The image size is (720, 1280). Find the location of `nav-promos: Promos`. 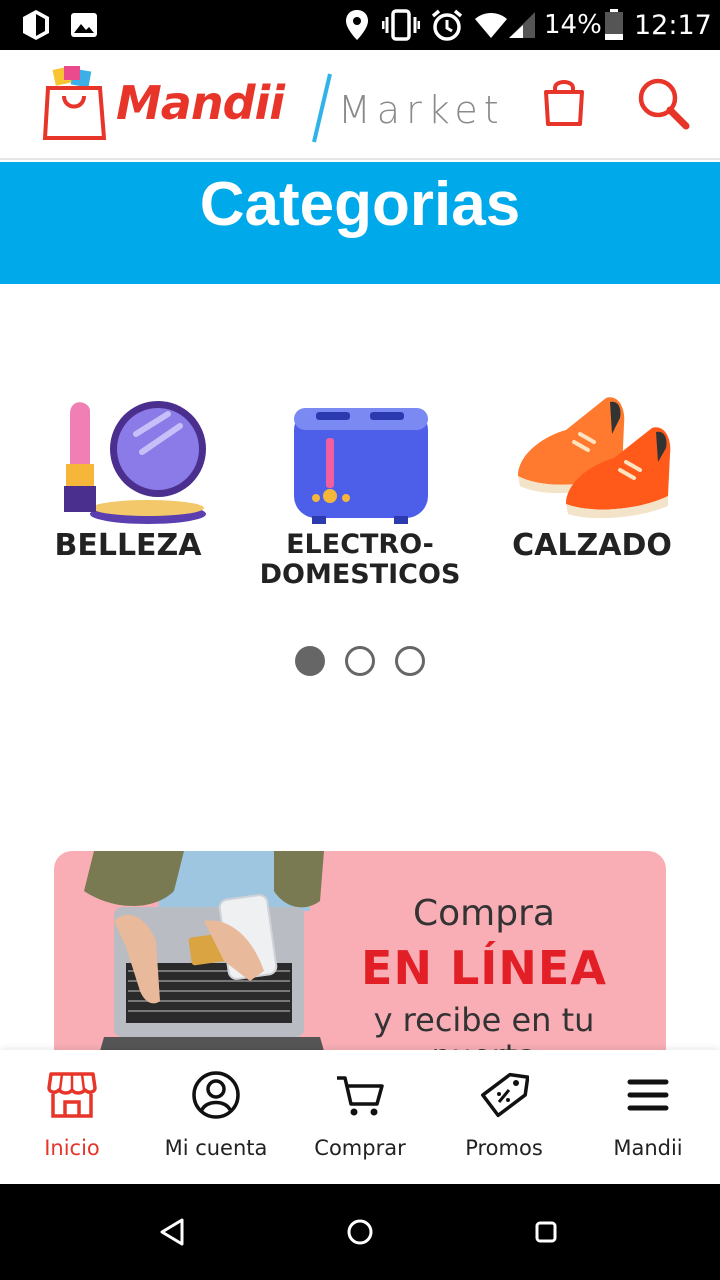

nav-promos: Promos is located at coordinates (504, 1117).